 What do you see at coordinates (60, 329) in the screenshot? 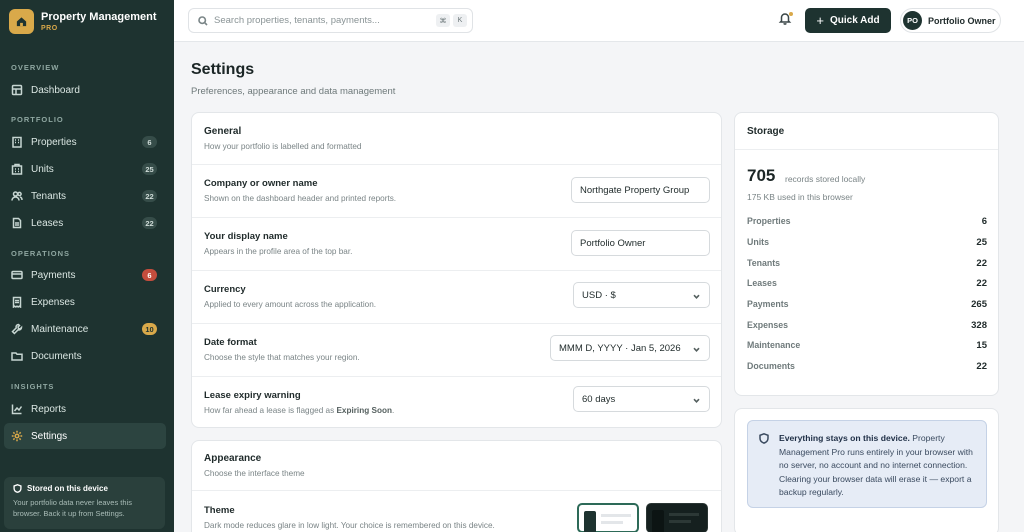
I see `sidebar-item-label: Maintenance` at bounding box center [60, 329].